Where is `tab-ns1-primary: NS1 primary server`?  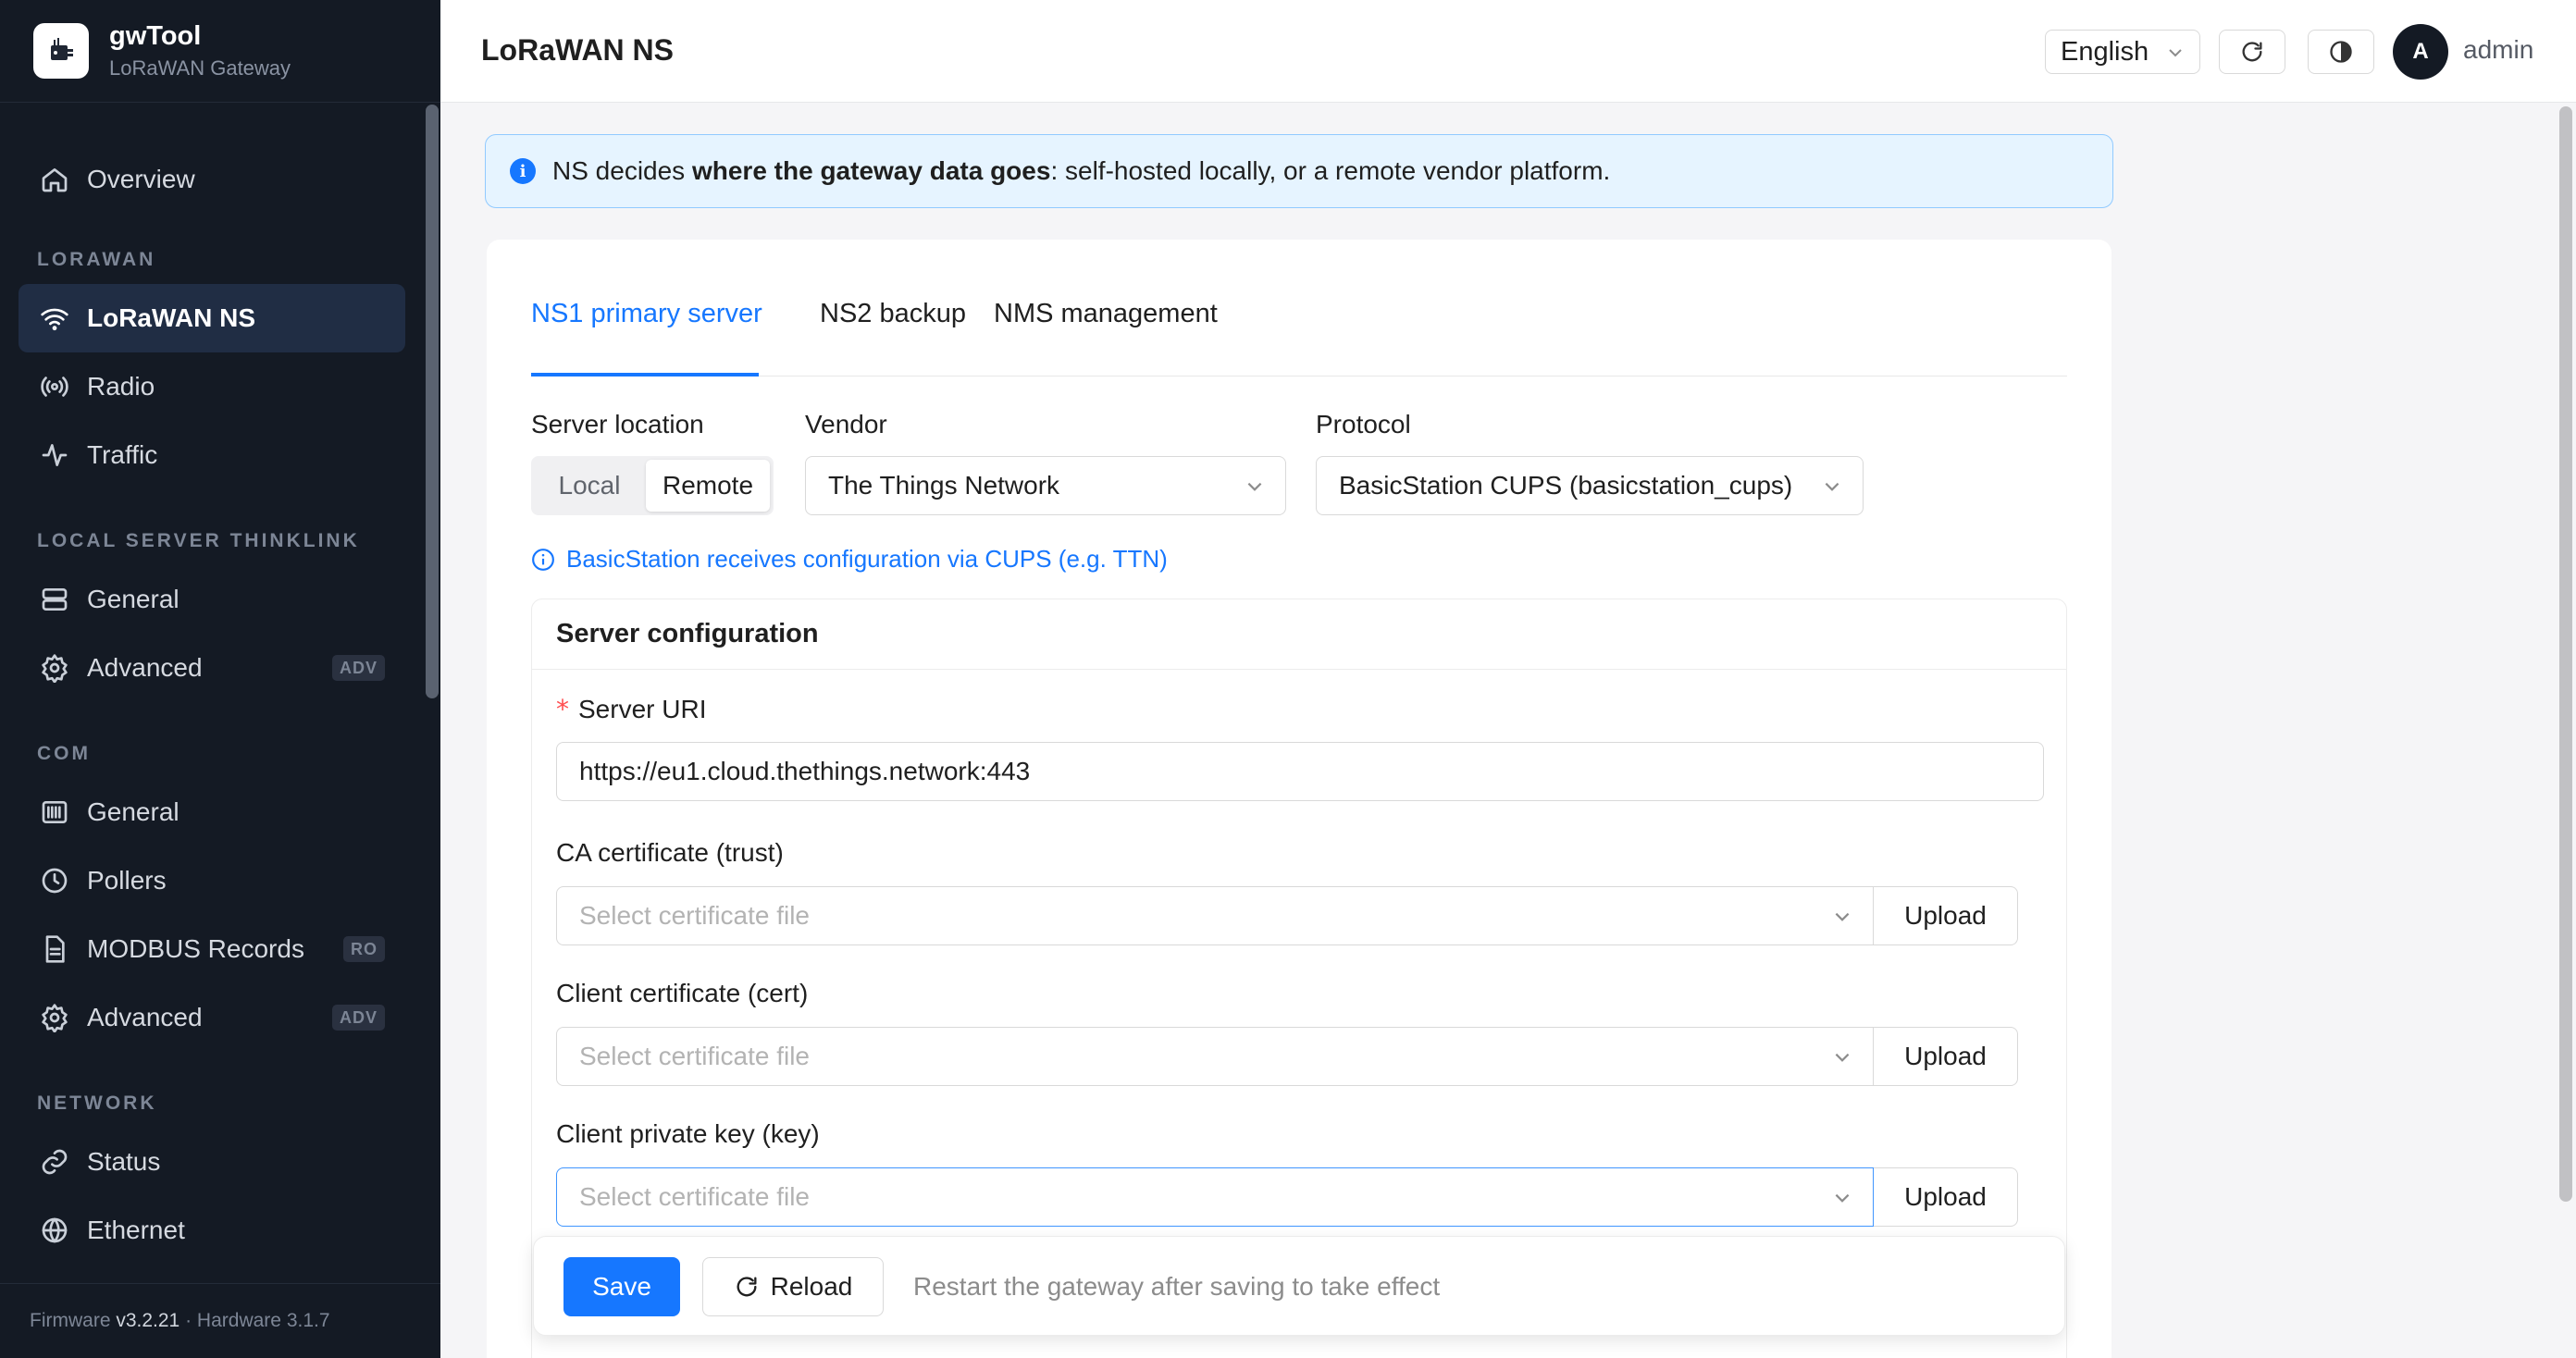
tab-ns1-primary: NS1 primary server is located at coordinates (646, 337).